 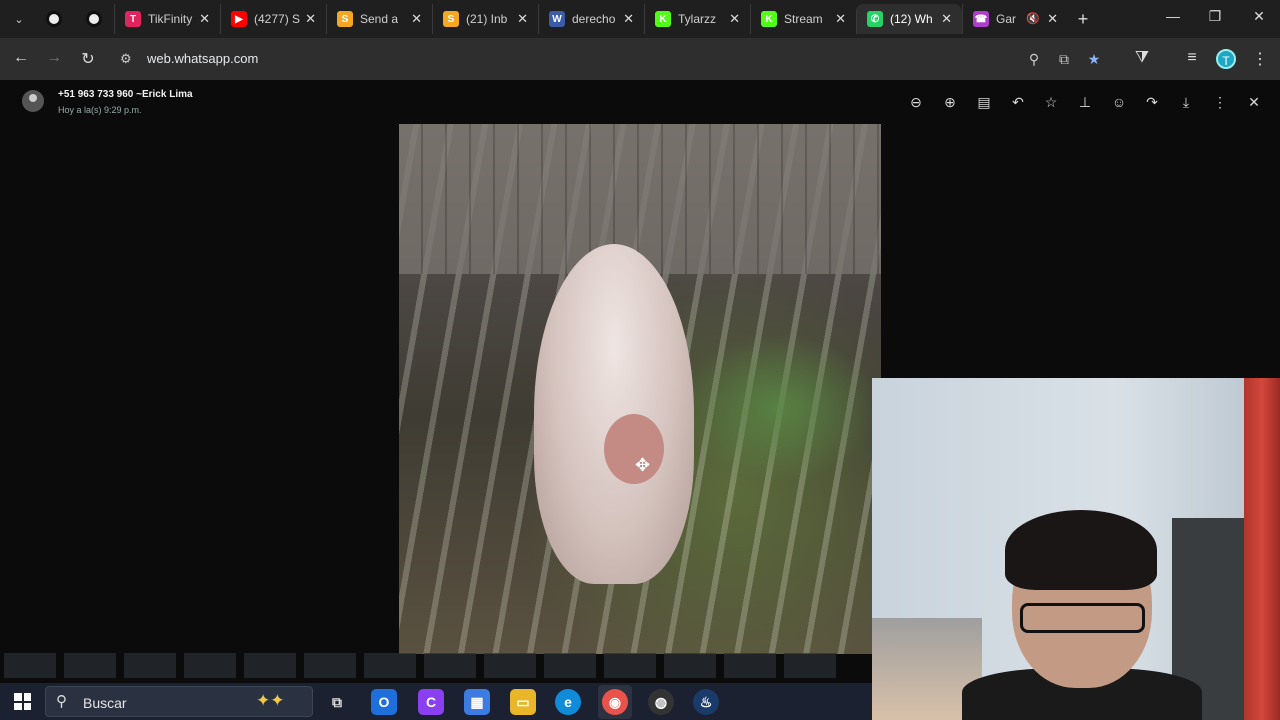 I want to click on task-view-icon: ⧉, so click(x=337, y=702).